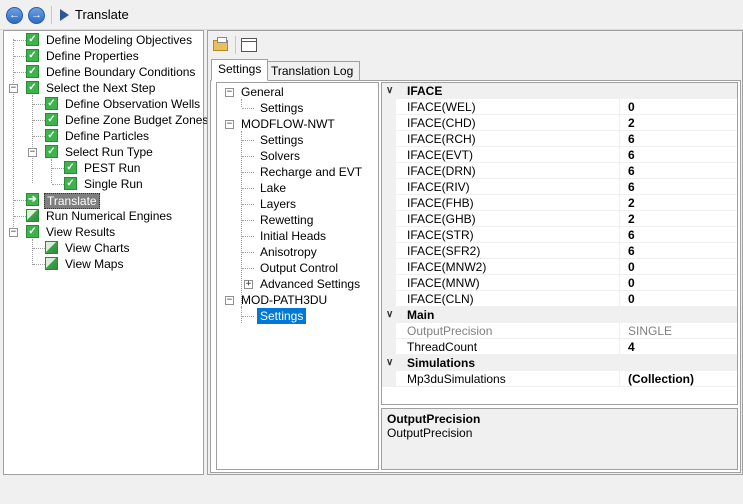 This screenshot has height=504, width=743. Describe the element at coordinates (312, 71) in the screenshot. I see `tab-translation-log: Translation Log` at that location.